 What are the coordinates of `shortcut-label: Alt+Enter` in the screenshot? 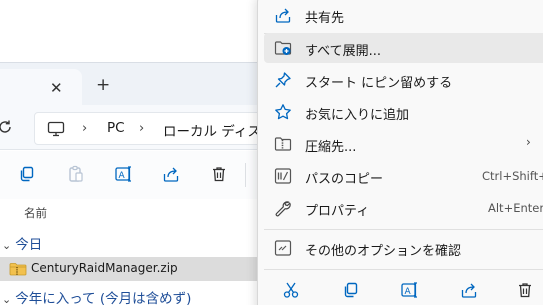 It's located at (515, 208).